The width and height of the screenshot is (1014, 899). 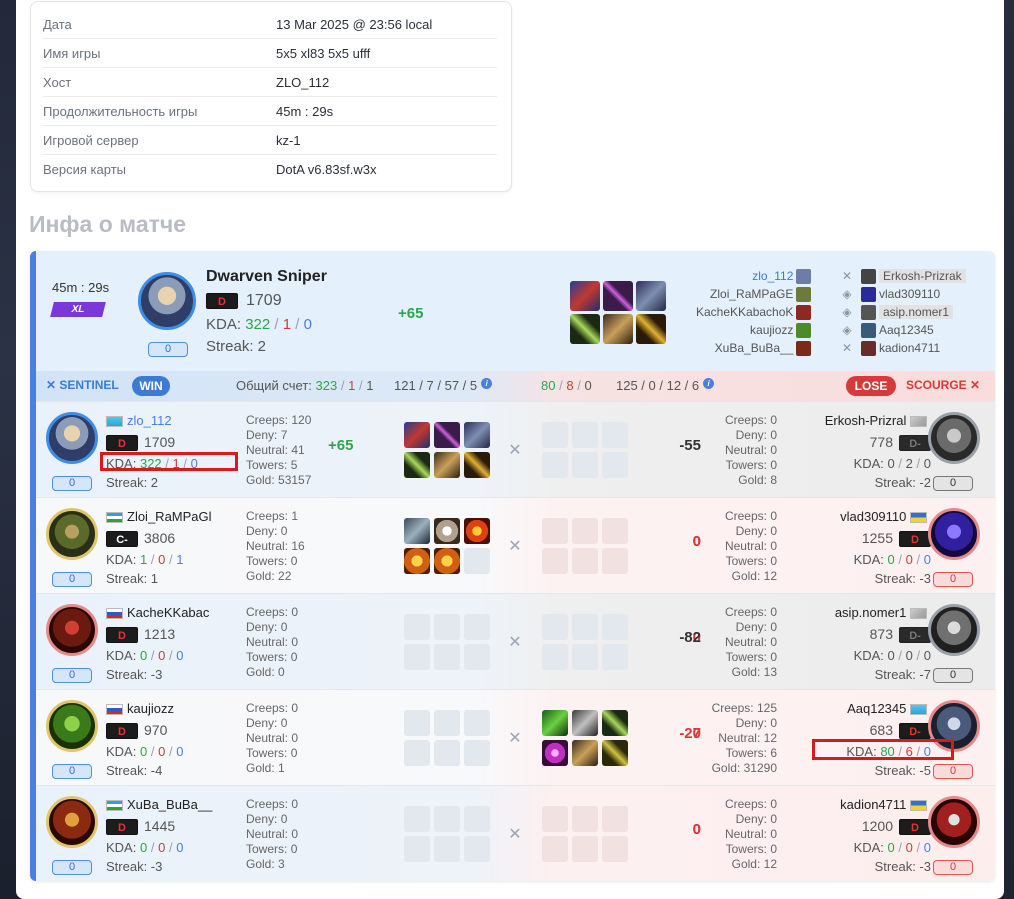 What do you see at coordinates (900, 731) in the screenshot?
I see `player-rank: 683 D-` at bounding box center [900, 731].